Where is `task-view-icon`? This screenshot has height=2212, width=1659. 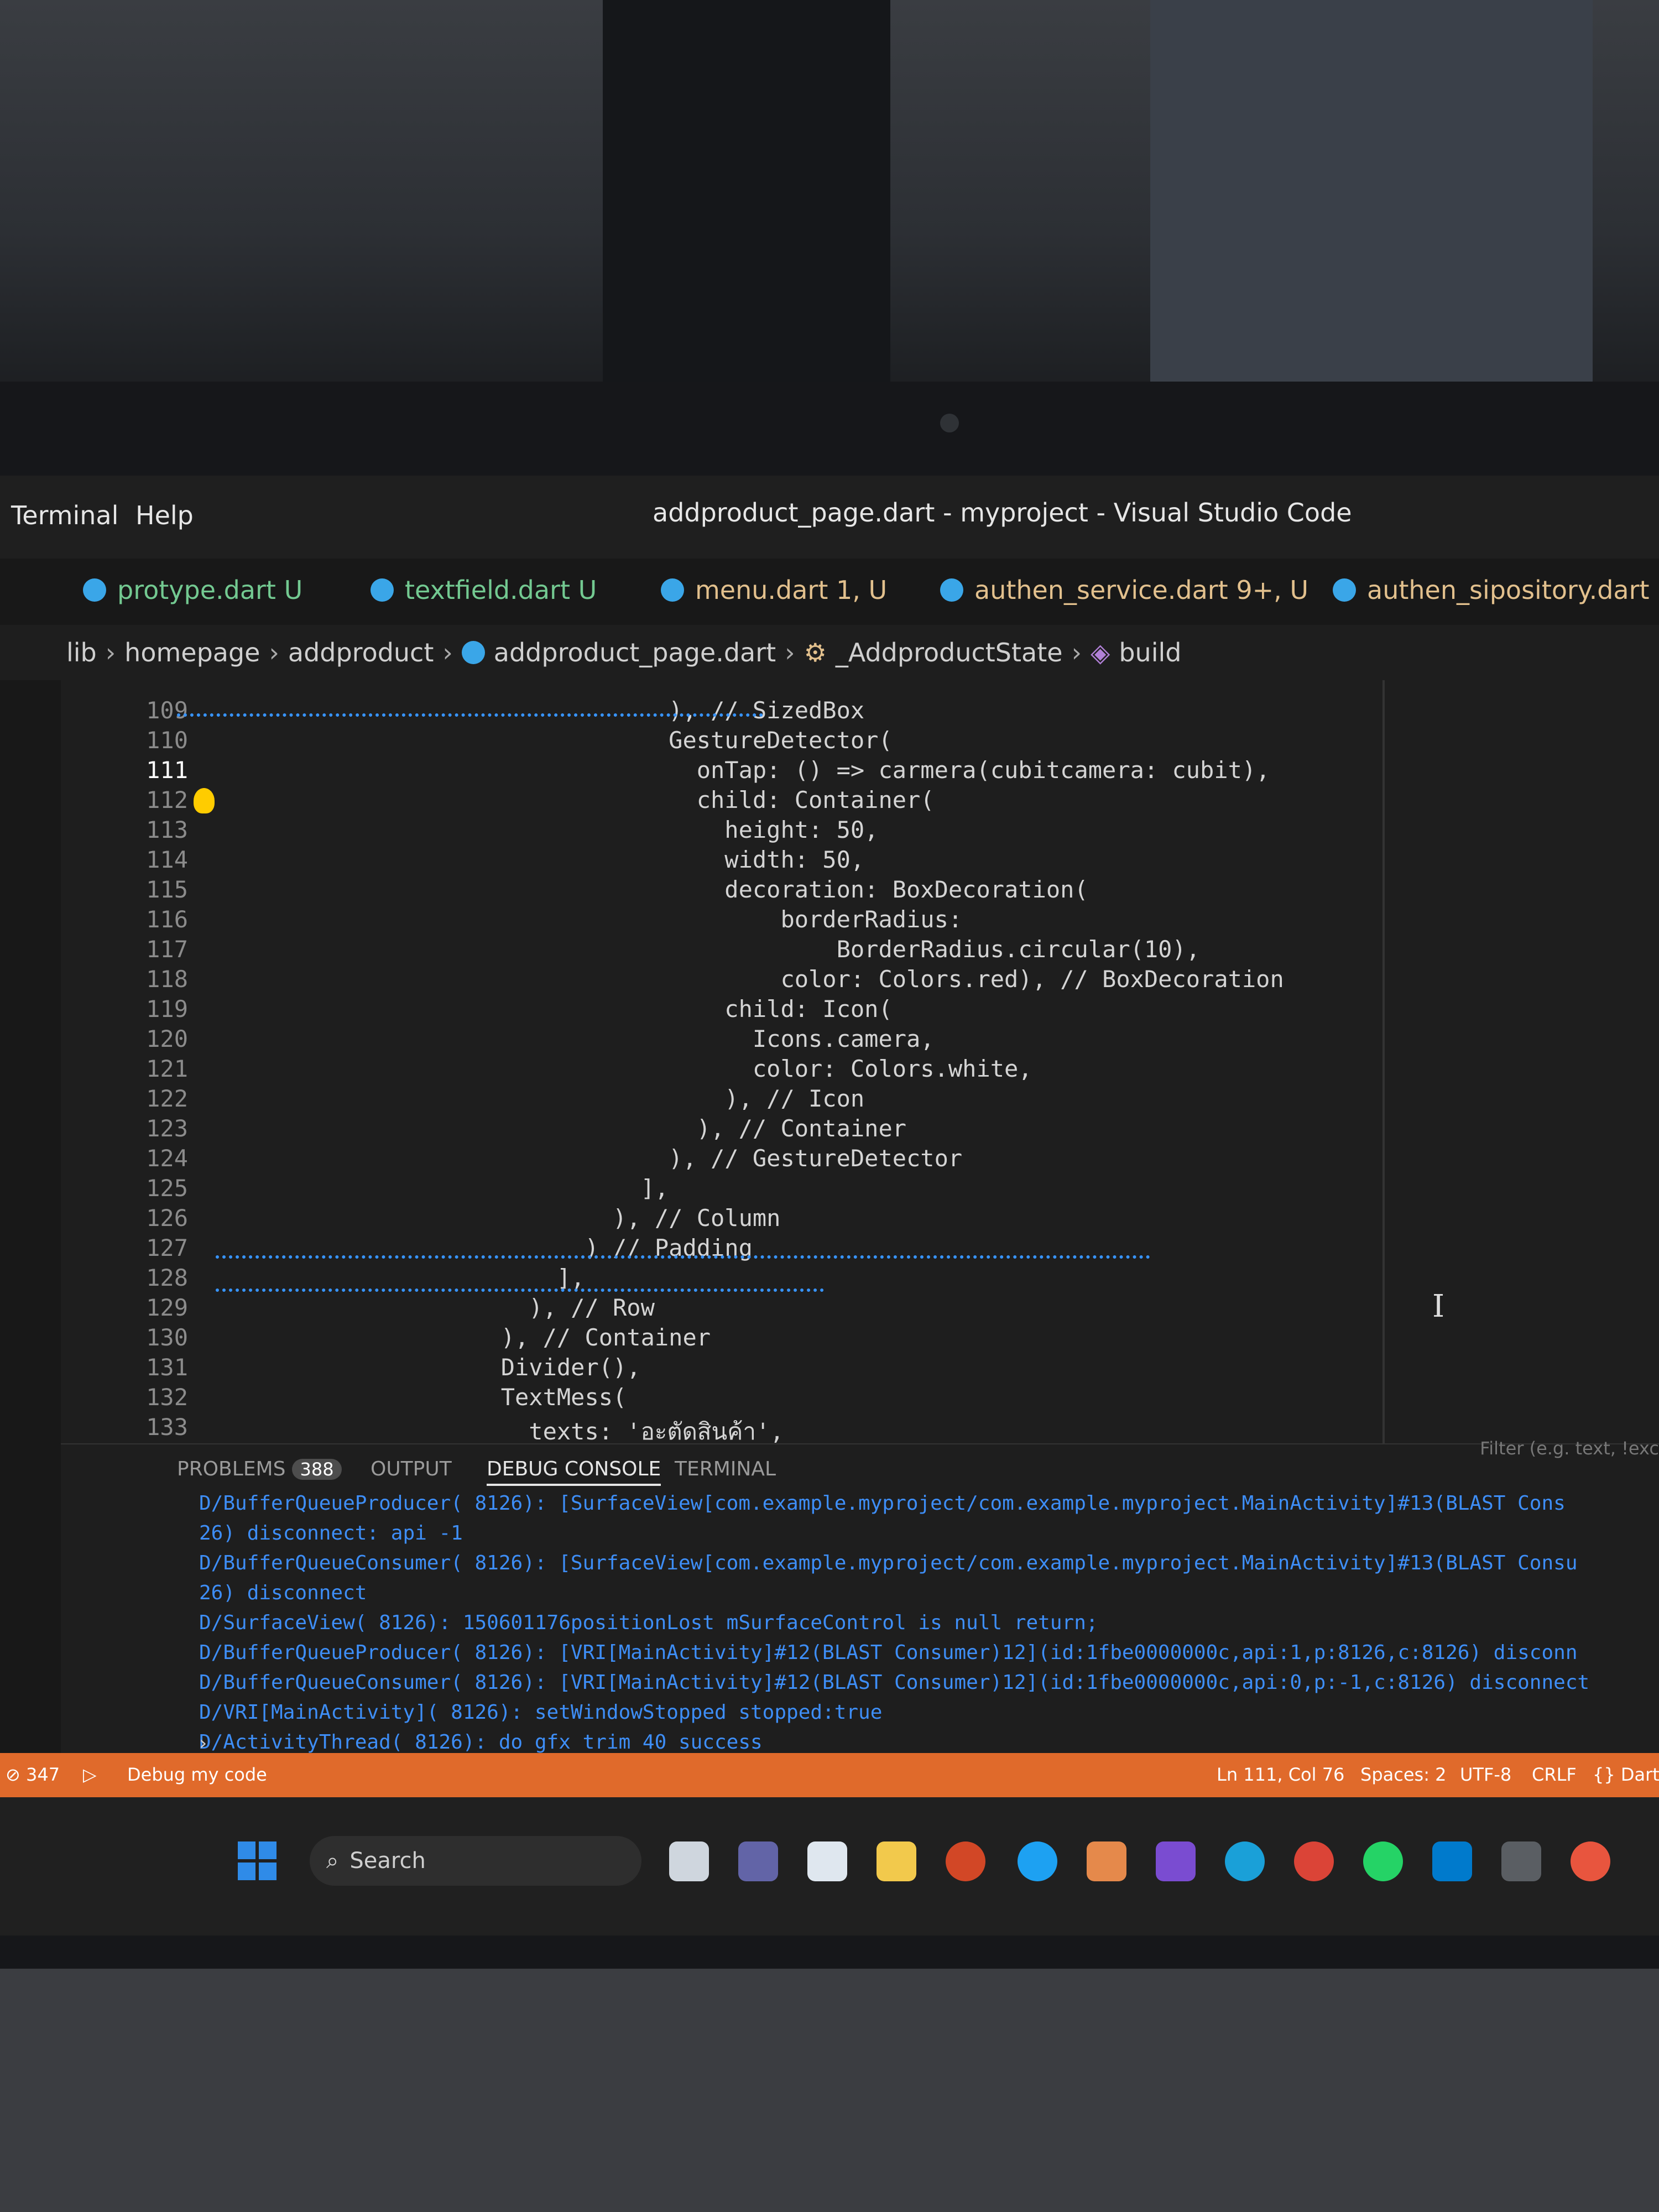
task-view-icon is located at coordinates (689, 1861).